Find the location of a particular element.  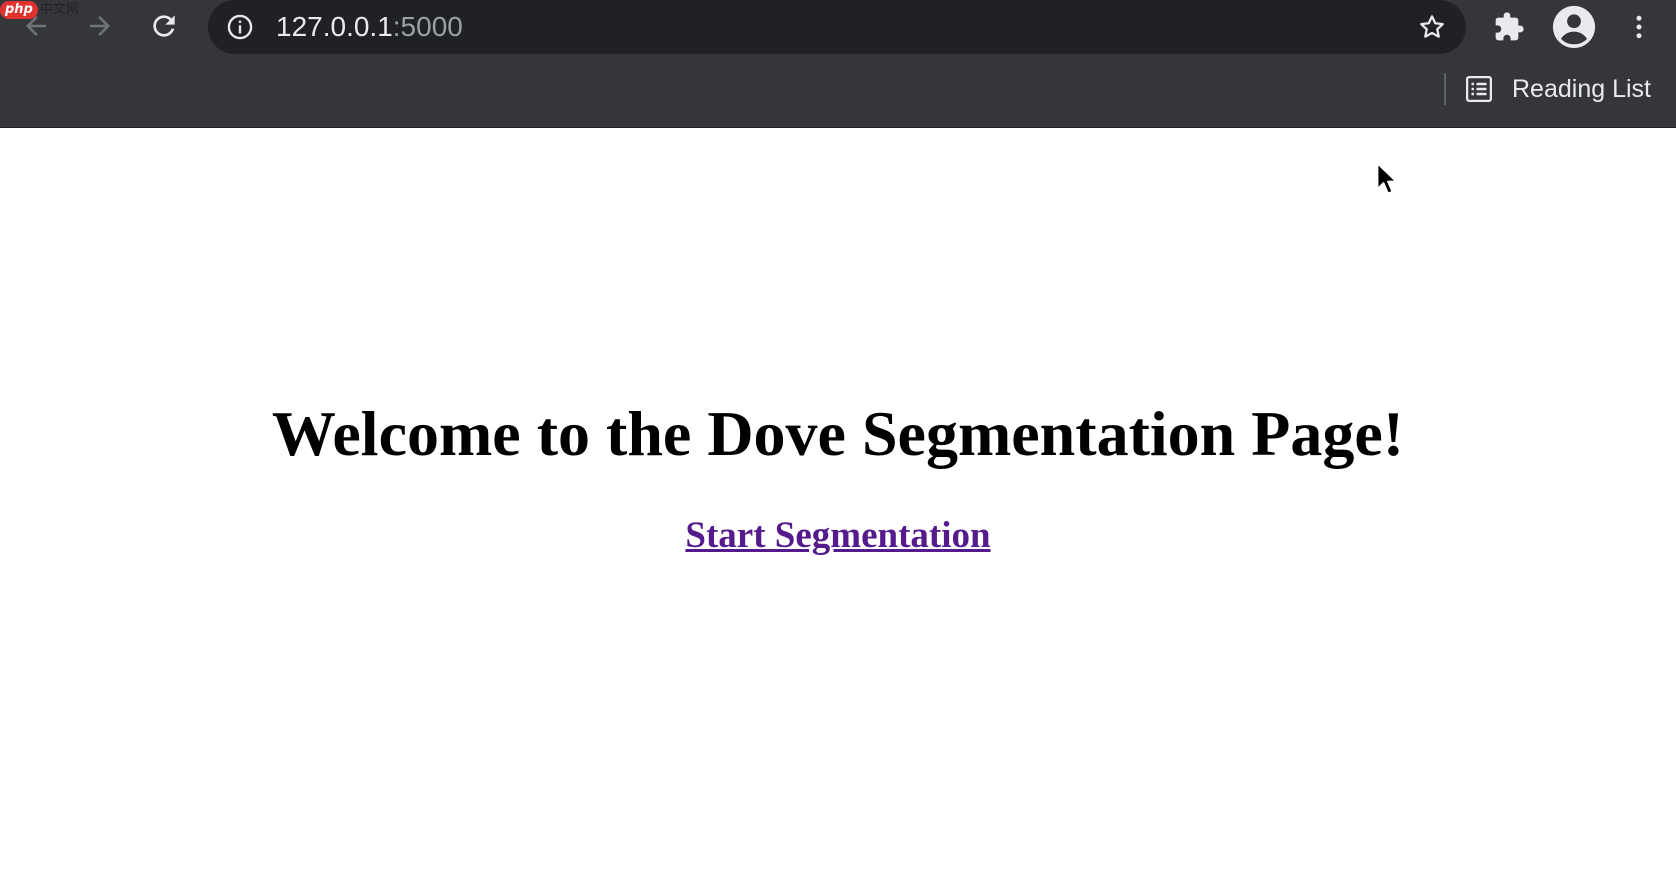

browser-toolbar: 127.0.0.1:5000 is located at coordinates (838, 27).